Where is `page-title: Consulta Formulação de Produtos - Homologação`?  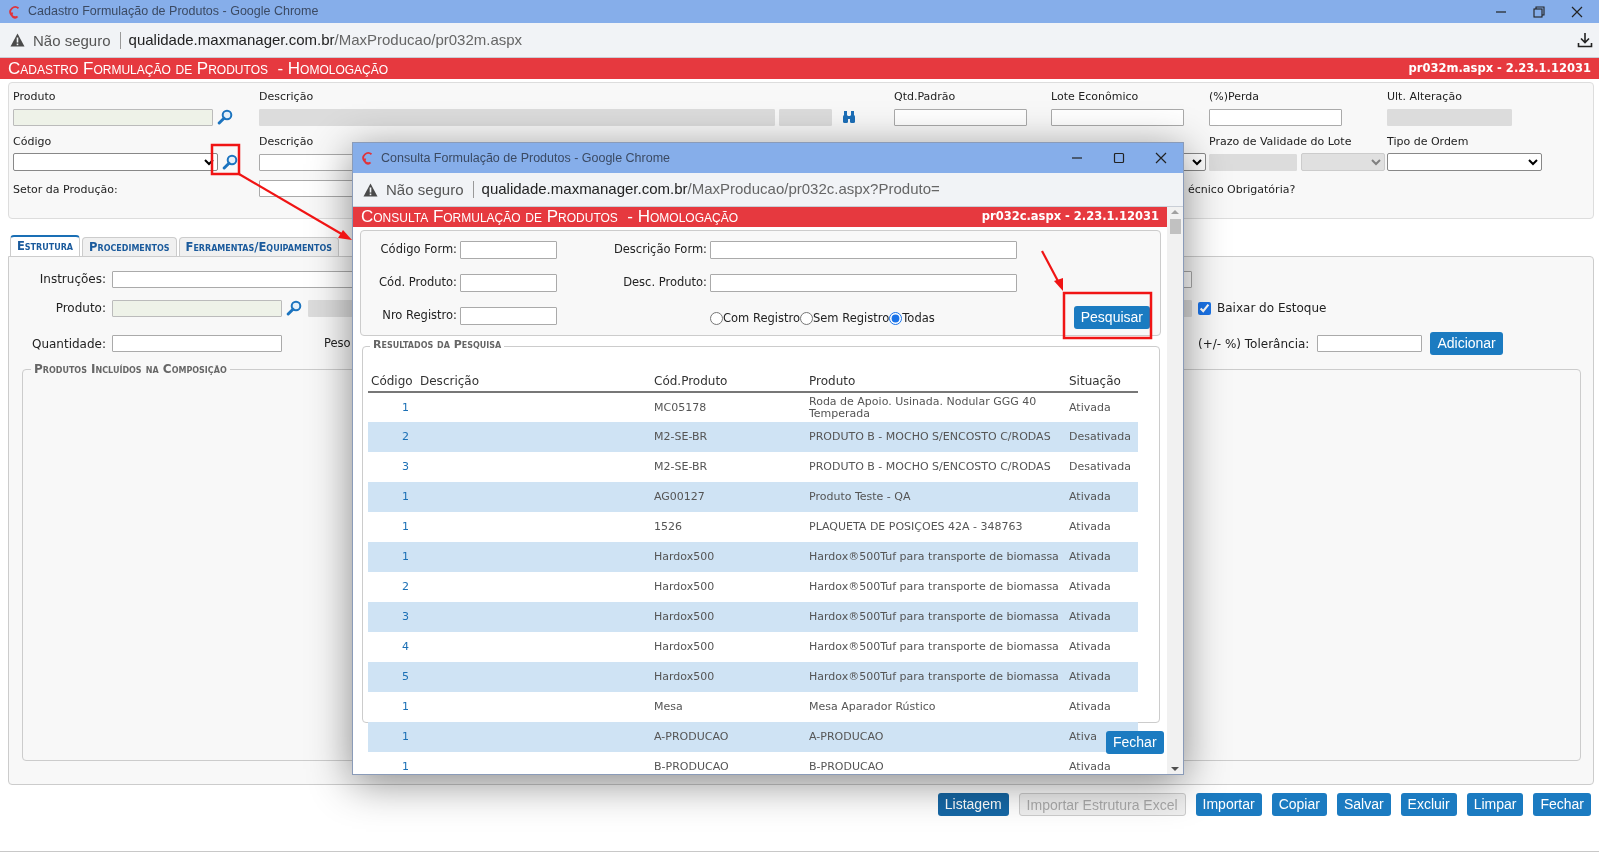 page-title: Consulta Formulação de Produtos - Homologação is located at coordinates (549, 217).